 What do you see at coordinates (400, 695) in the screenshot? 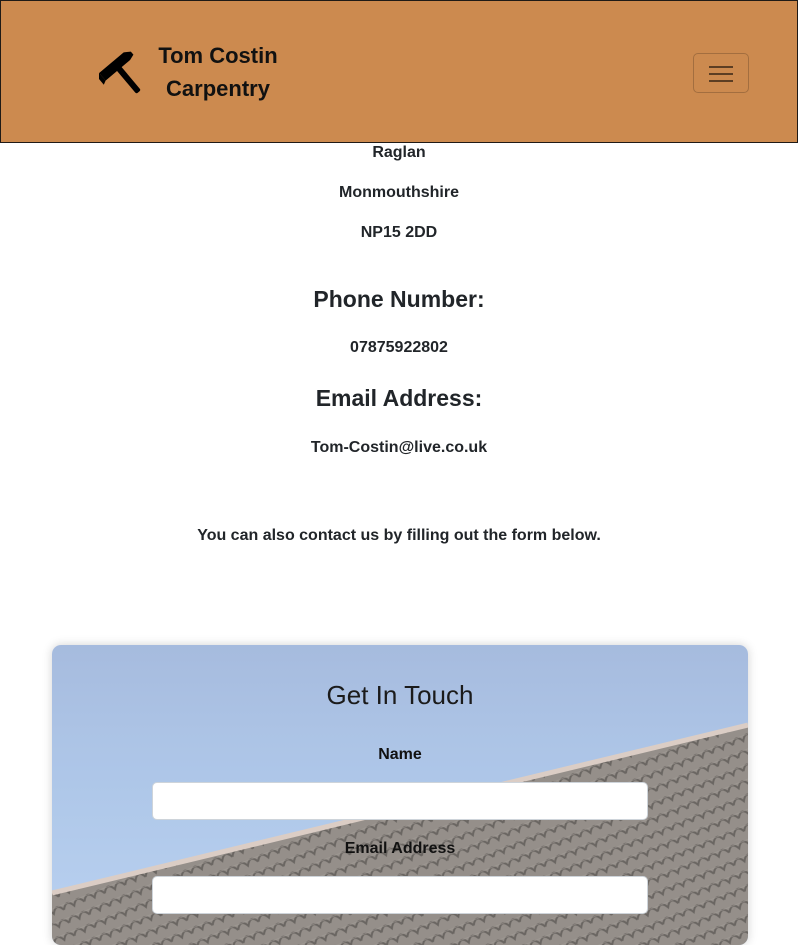
I see `form-title: Get In Touch` at bounding box center [400, 695].